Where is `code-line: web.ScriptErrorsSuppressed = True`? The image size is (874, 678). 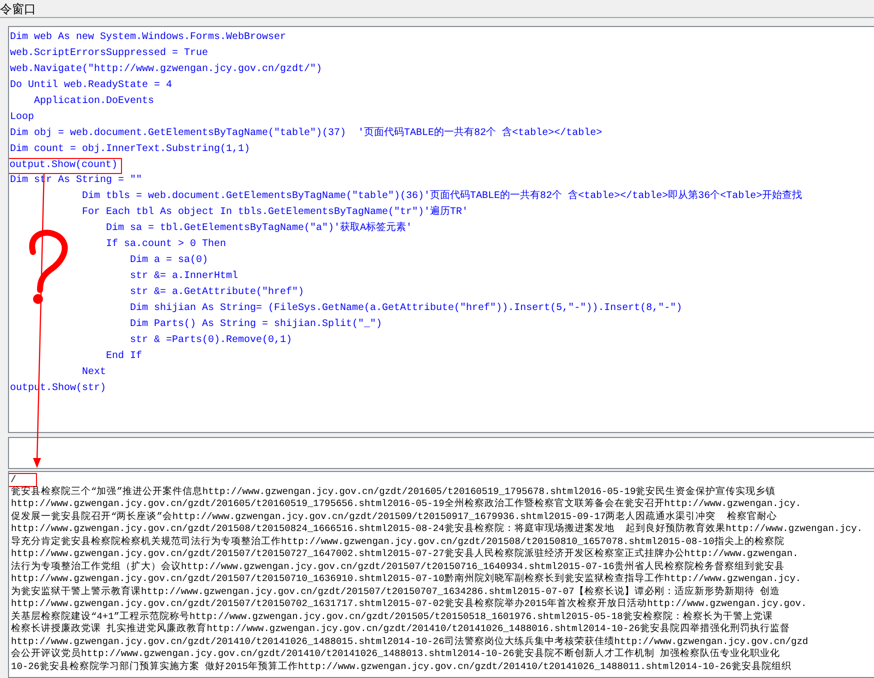
code-line: web.ScriptErrorsSuppressed = True is located at coordinates (109, 54).